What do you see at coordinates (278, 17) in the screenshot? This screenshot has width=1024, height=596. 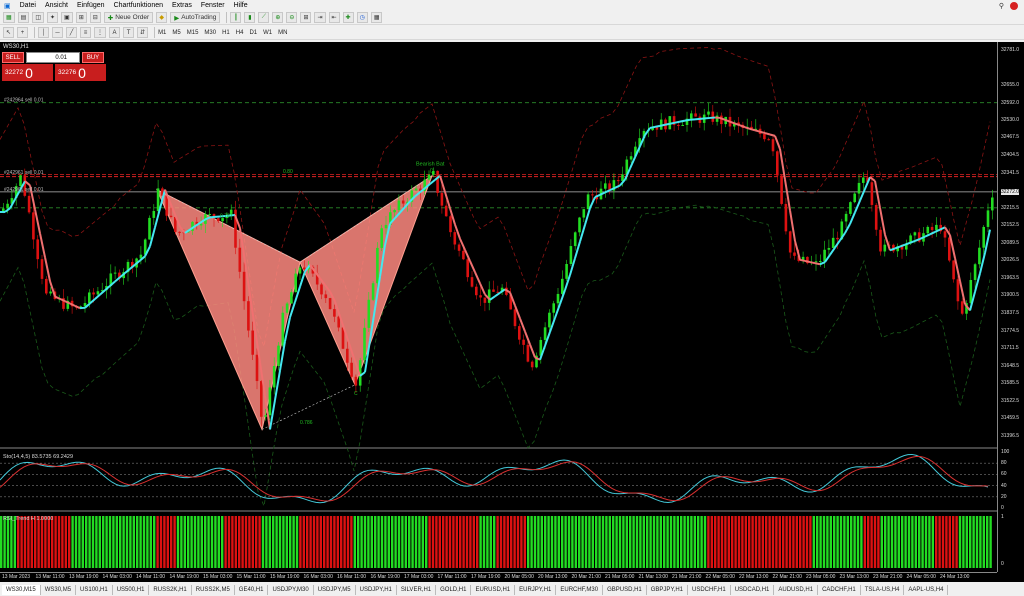 I see `zoom-in-icon: ⊕` at bounding box center [278, 17].